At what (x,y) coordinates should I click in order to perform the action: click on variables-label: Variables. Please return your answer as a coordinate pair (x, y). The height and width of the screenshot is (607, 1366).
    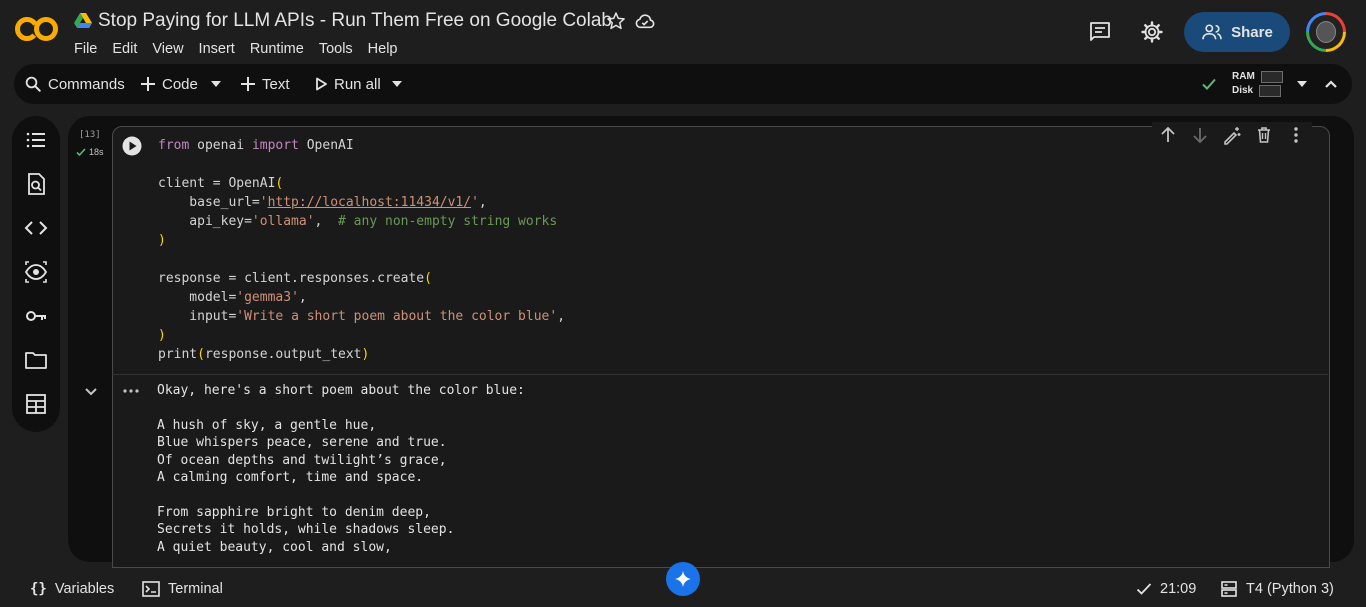
    Looking at the image, I should click on (84, 588).